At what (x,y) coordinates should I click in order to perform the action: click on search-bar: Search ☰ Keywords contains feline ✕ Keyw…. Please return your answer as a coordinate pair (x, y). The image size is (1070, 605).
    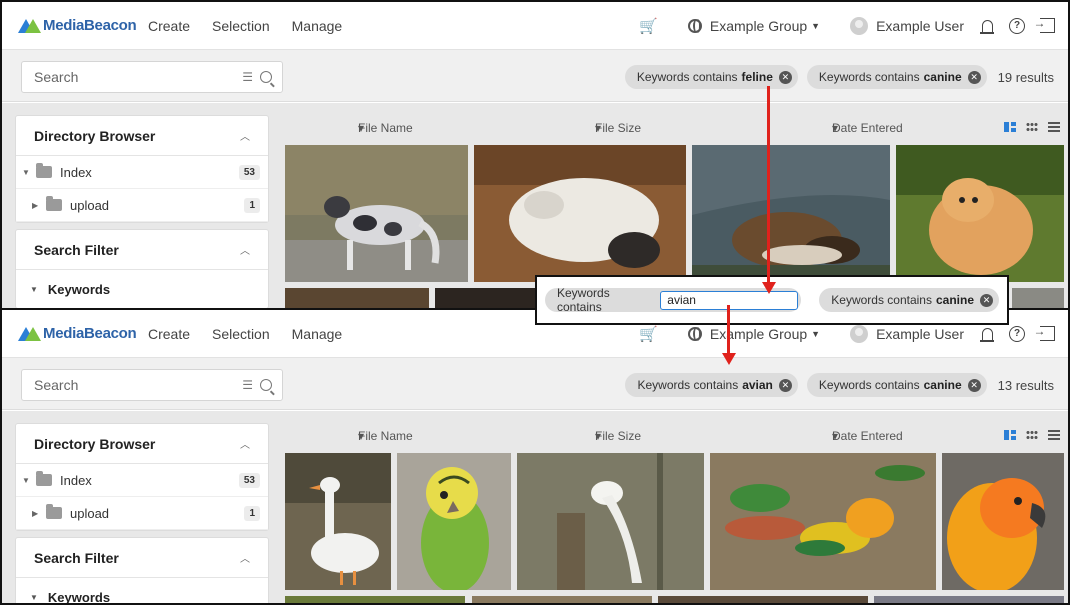
    Looking at the image, I should click on (535, 76).